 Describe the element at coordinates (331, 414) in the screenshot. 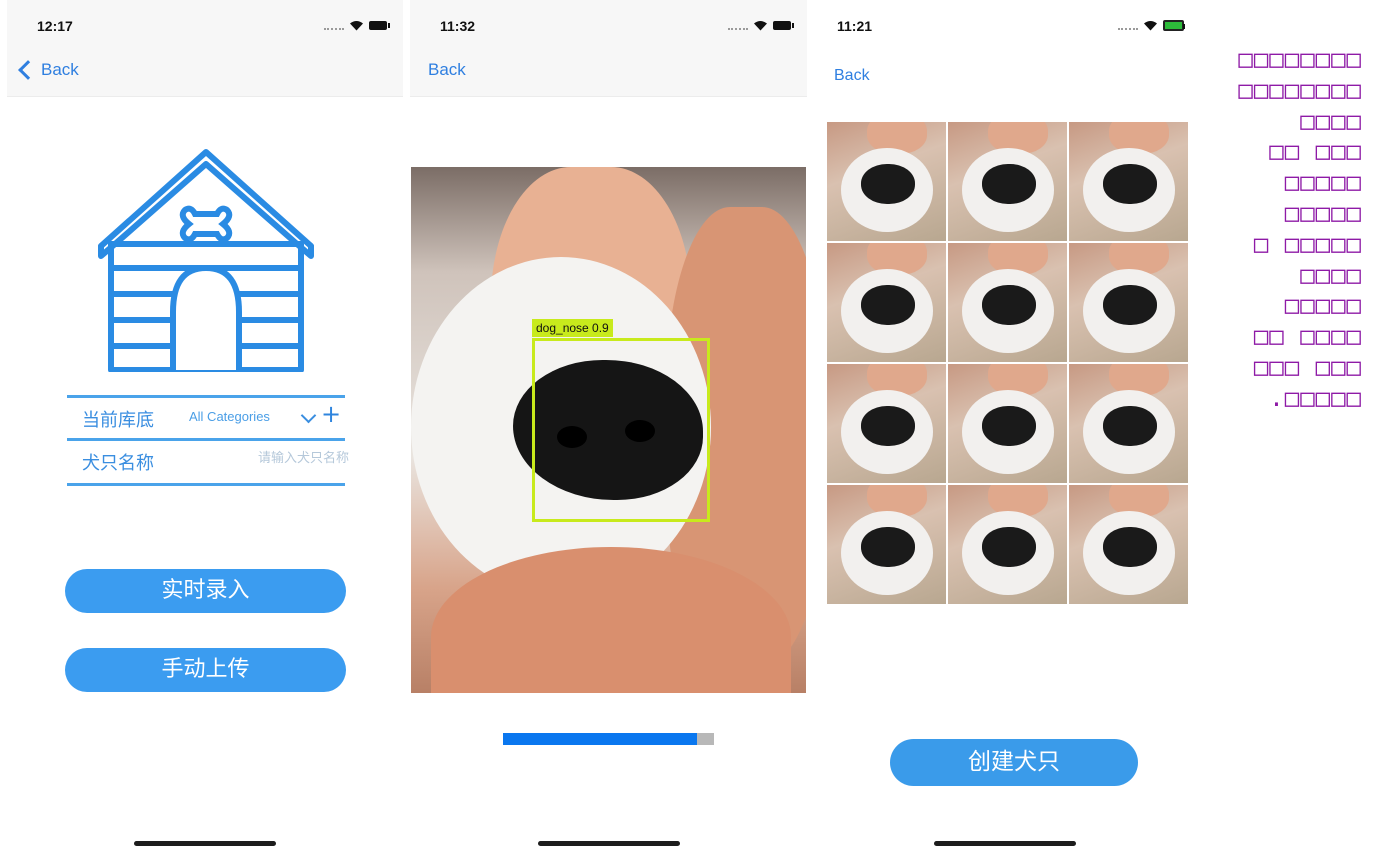

I see `plus-icon: +` at that location.